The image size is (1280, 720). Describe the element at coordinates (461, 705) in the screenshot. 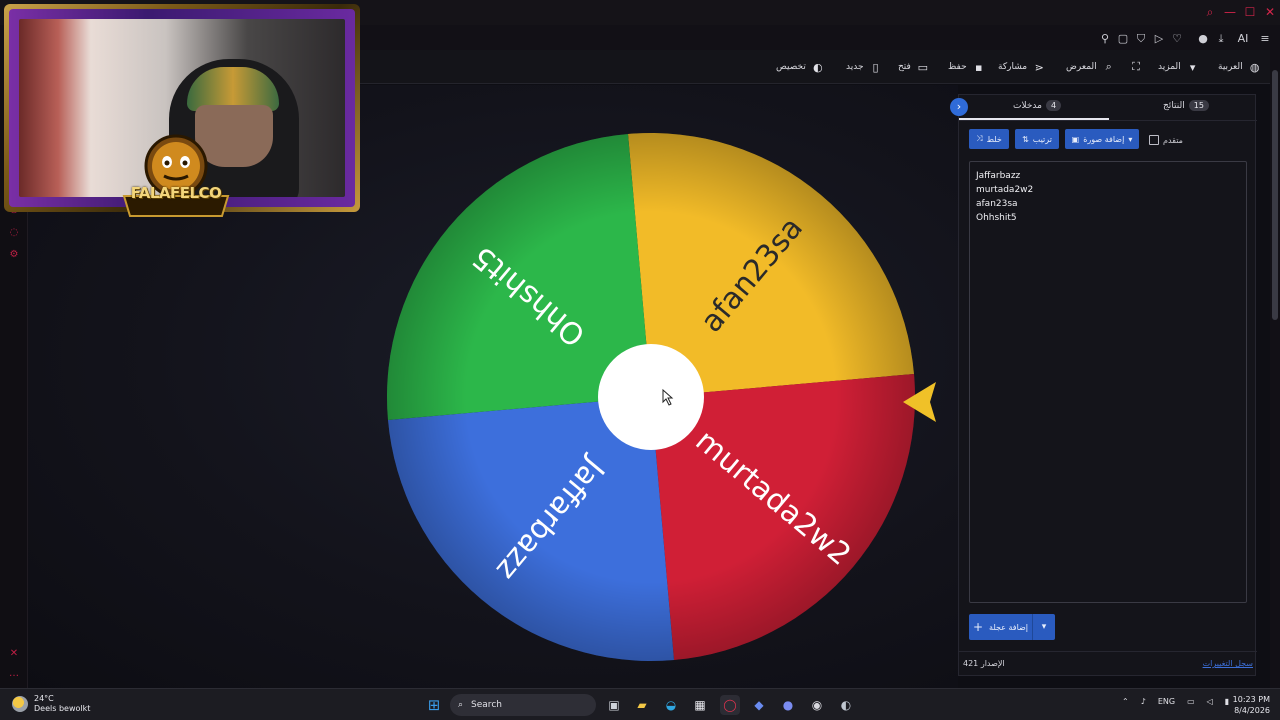

I see `search-icon: ⌕` at that location.